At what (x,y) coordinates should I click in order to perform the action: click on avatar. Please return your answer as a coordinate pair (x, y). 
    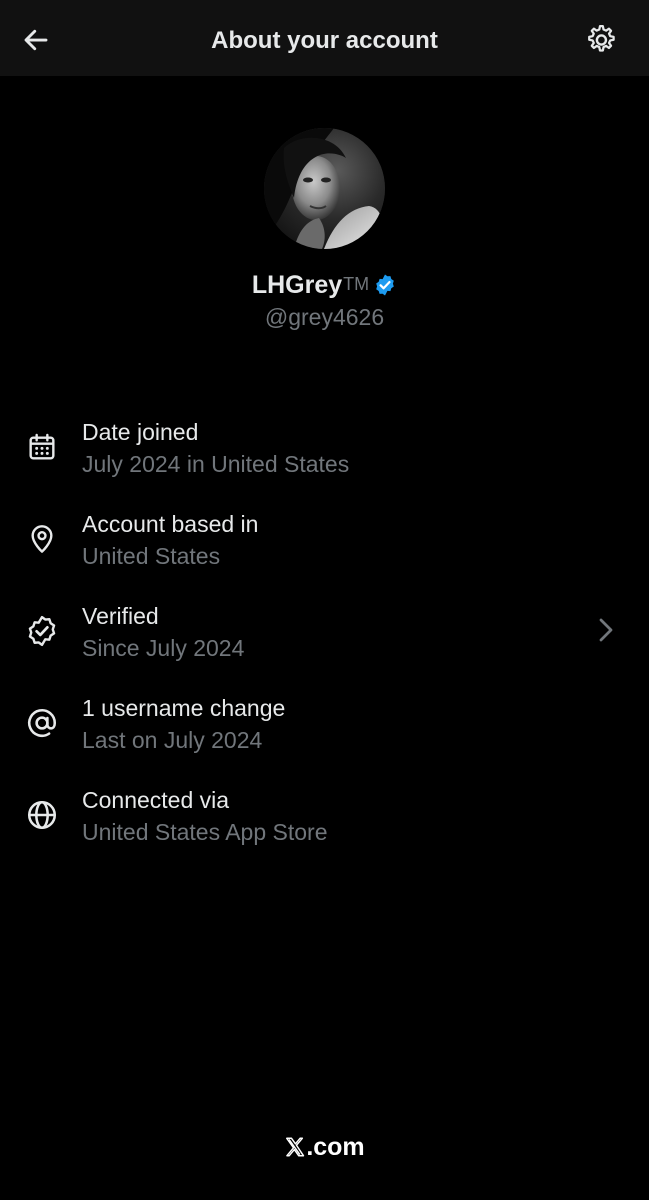
    Looking at the image, I should click on (324, 188).